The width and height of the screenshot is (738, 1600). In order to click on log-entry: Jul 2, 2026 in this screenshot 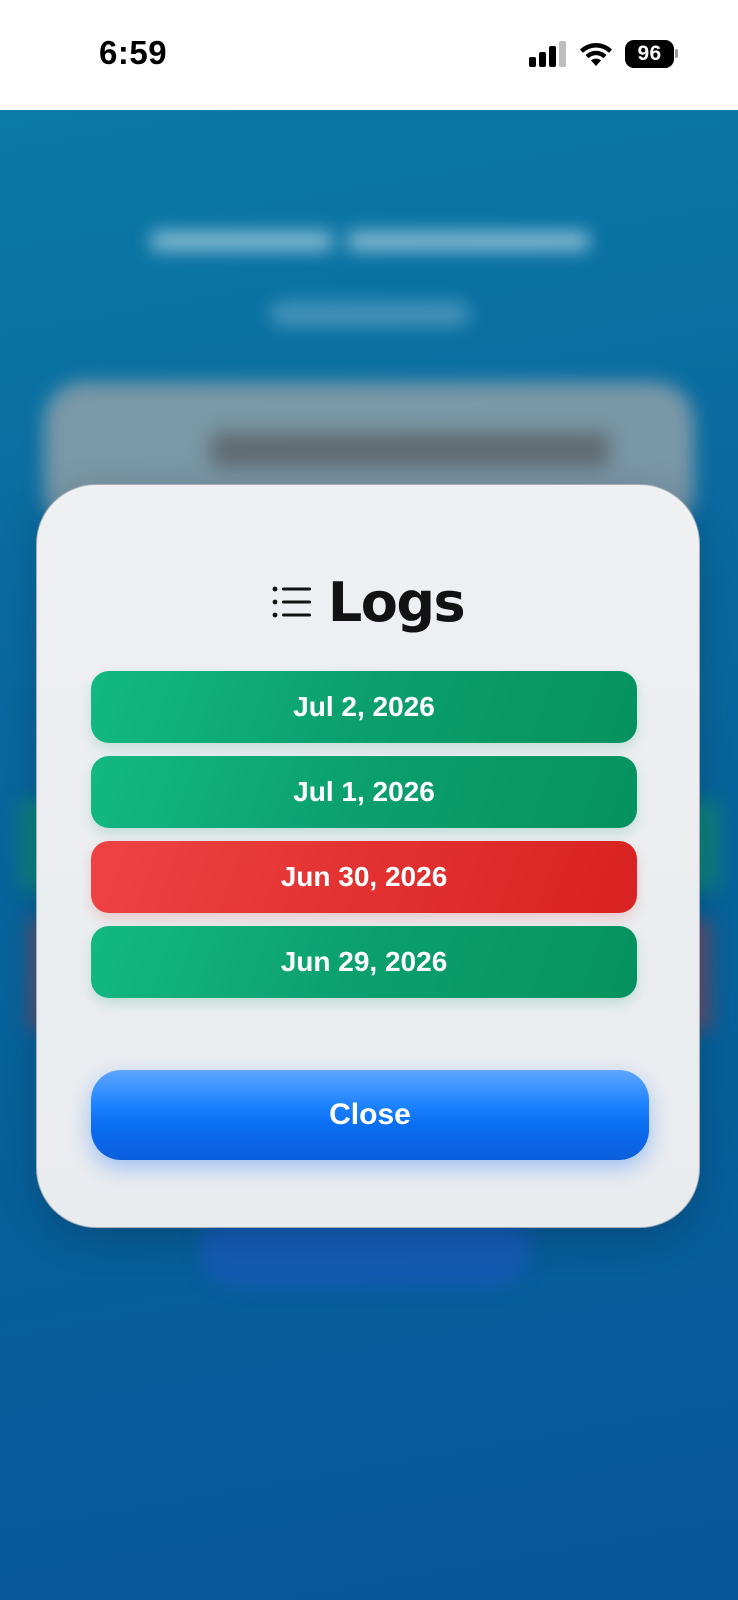, I will do `click(364, 707)`.